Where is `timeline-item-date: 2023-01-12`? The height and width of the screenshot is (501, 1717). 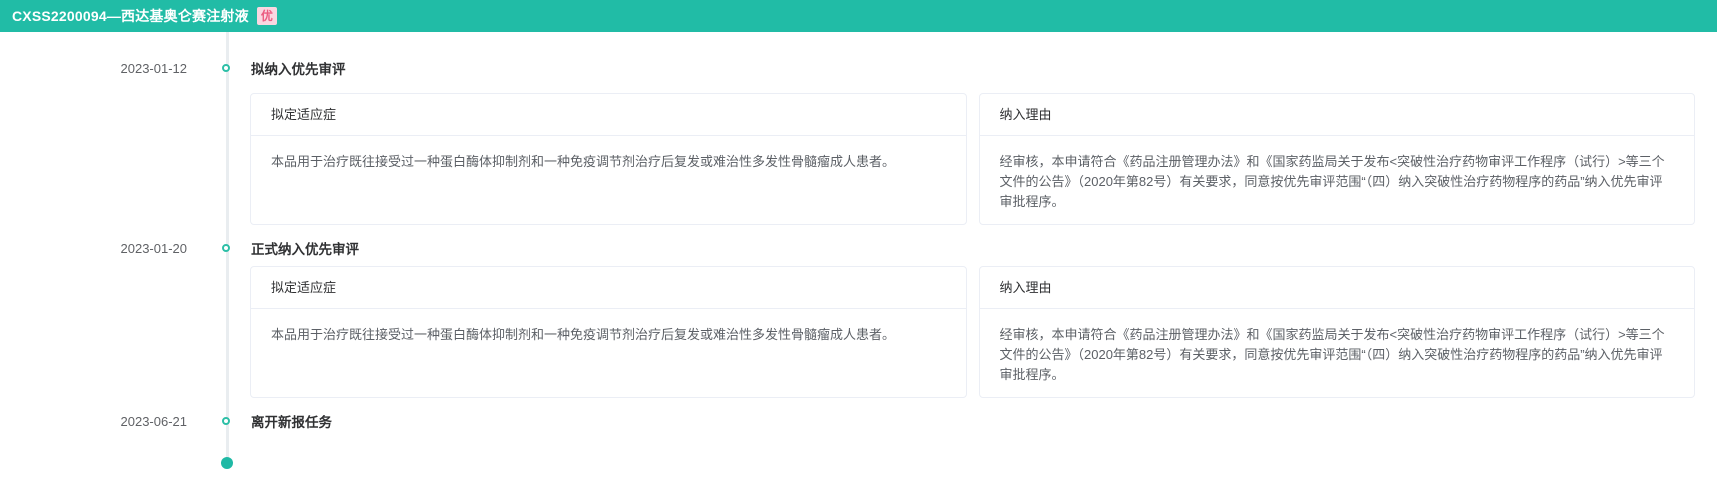
timeline-item-date: 2023-01-12 is located at coordinates (154, 68).